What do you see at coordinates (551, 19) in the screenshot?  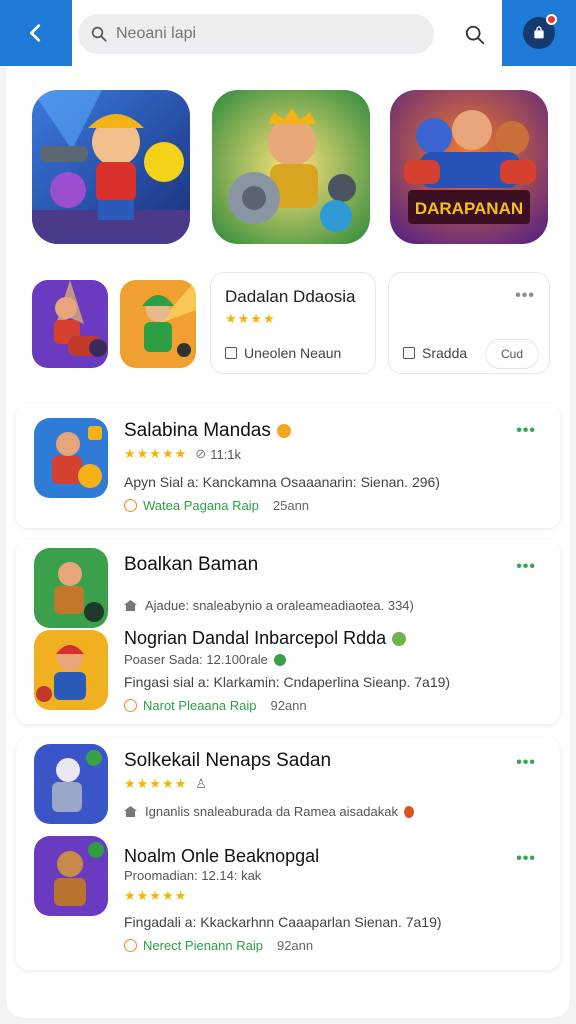 I see `notification-dot` at bounding box center [551, 19].